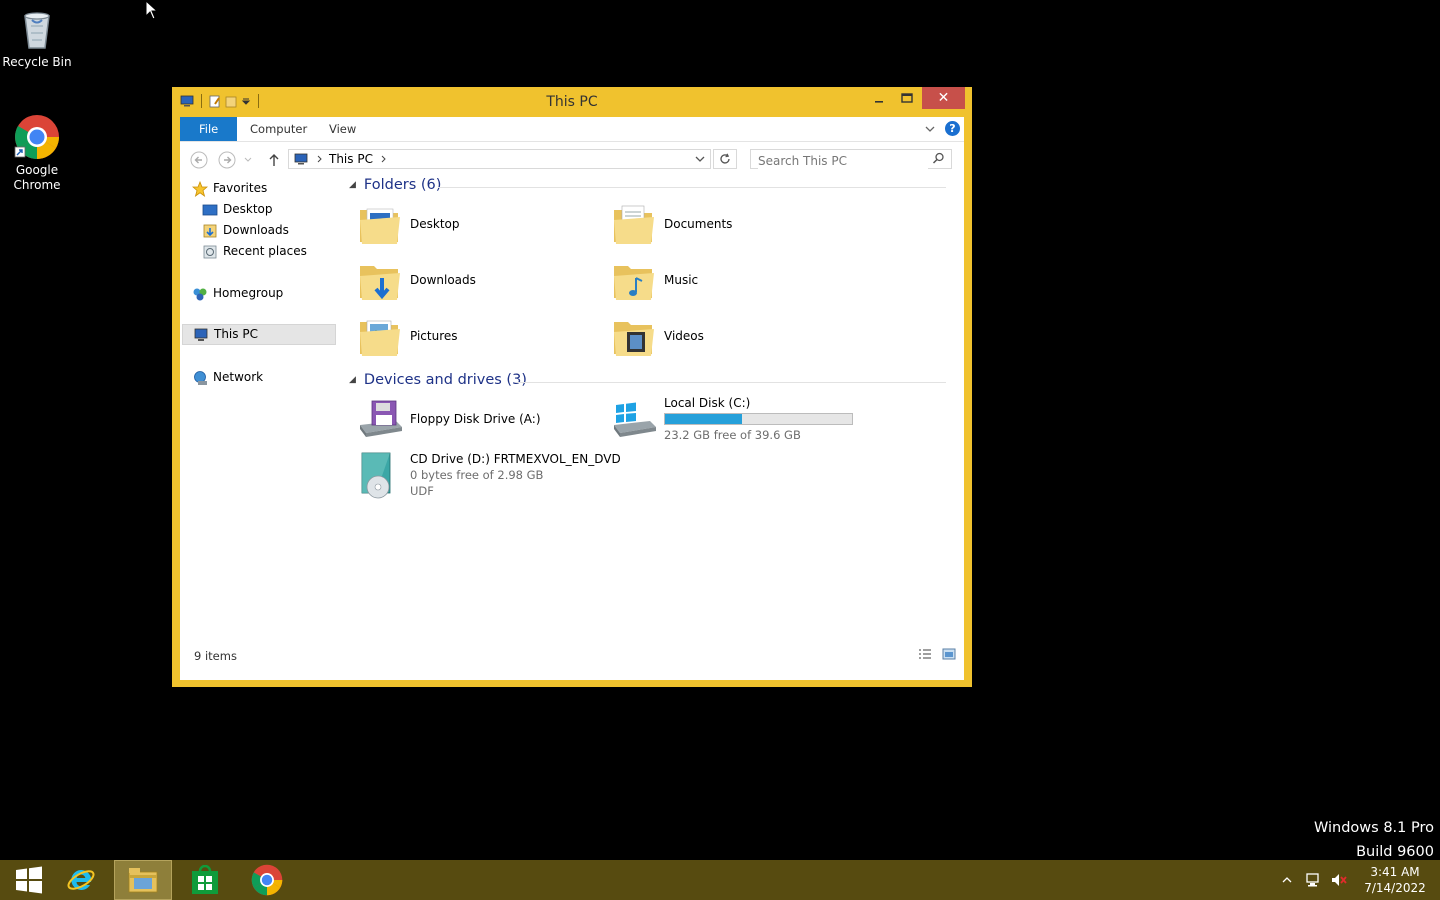 The height and width of the screenshot is (900, 1440). I want to click on title-bar: This PC ✕, so click(572, 102).